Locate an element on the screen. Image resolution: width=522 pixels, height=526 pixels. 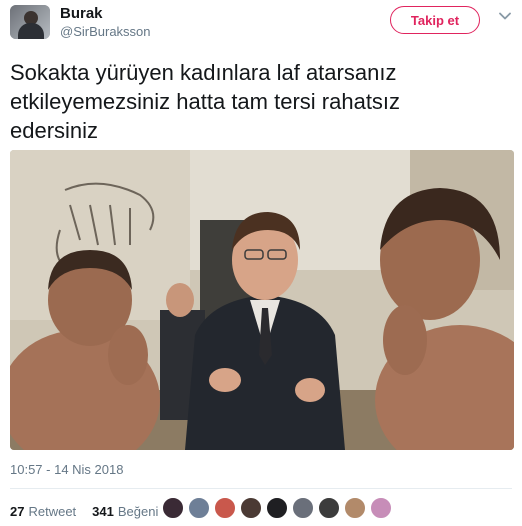
author-handle: @SirBuraksson is located at coordinates (105, 31).